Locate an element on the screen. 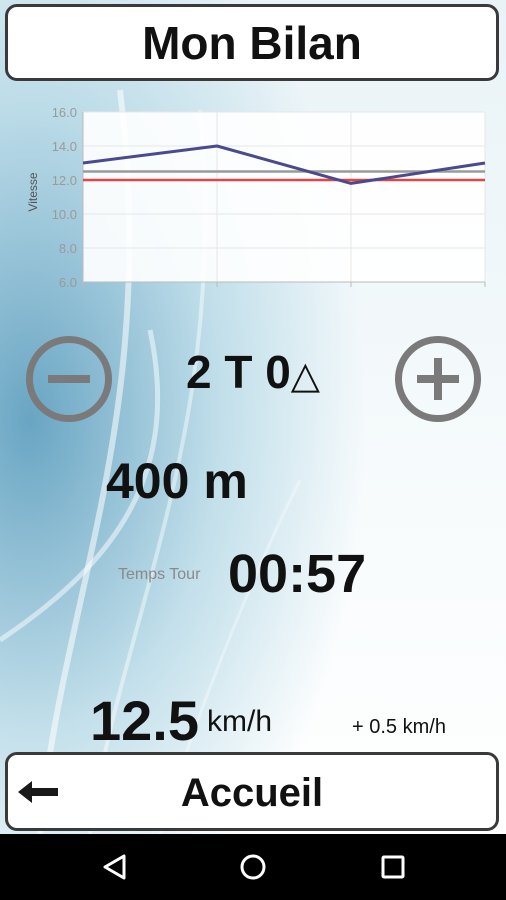 Image resolution: width=506 pixels, height=900 pixels. minus-circle-icon is located at coordinates (69, 379).